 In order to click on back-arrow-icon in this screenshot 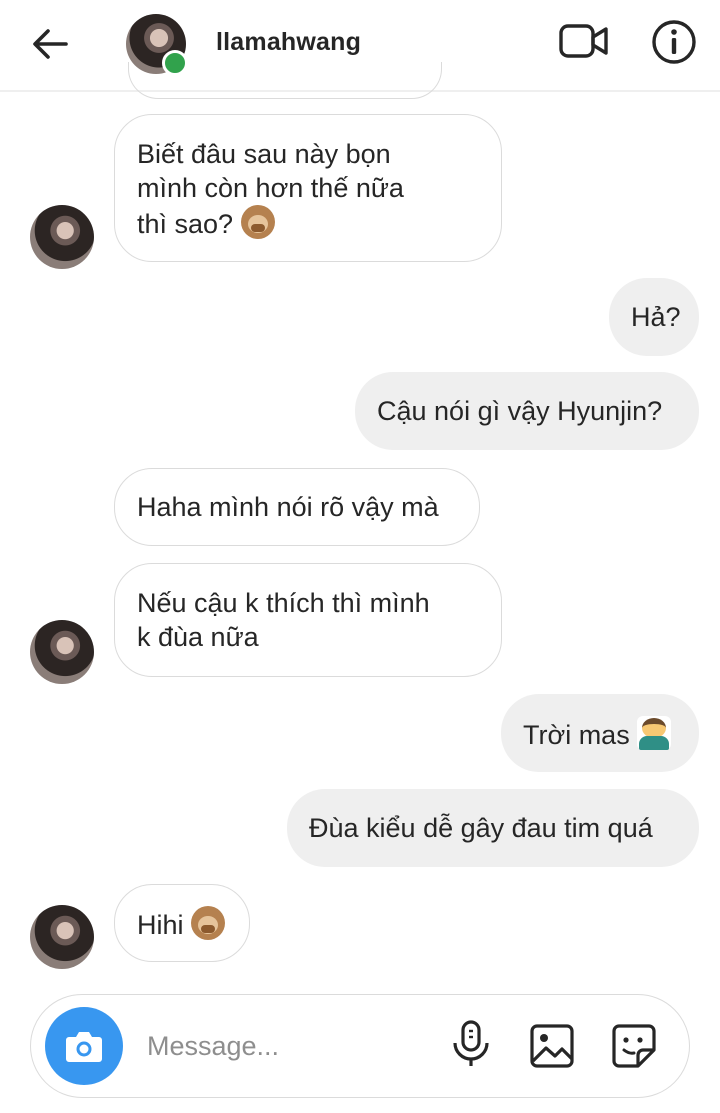, I will do `click(50, 44)`.